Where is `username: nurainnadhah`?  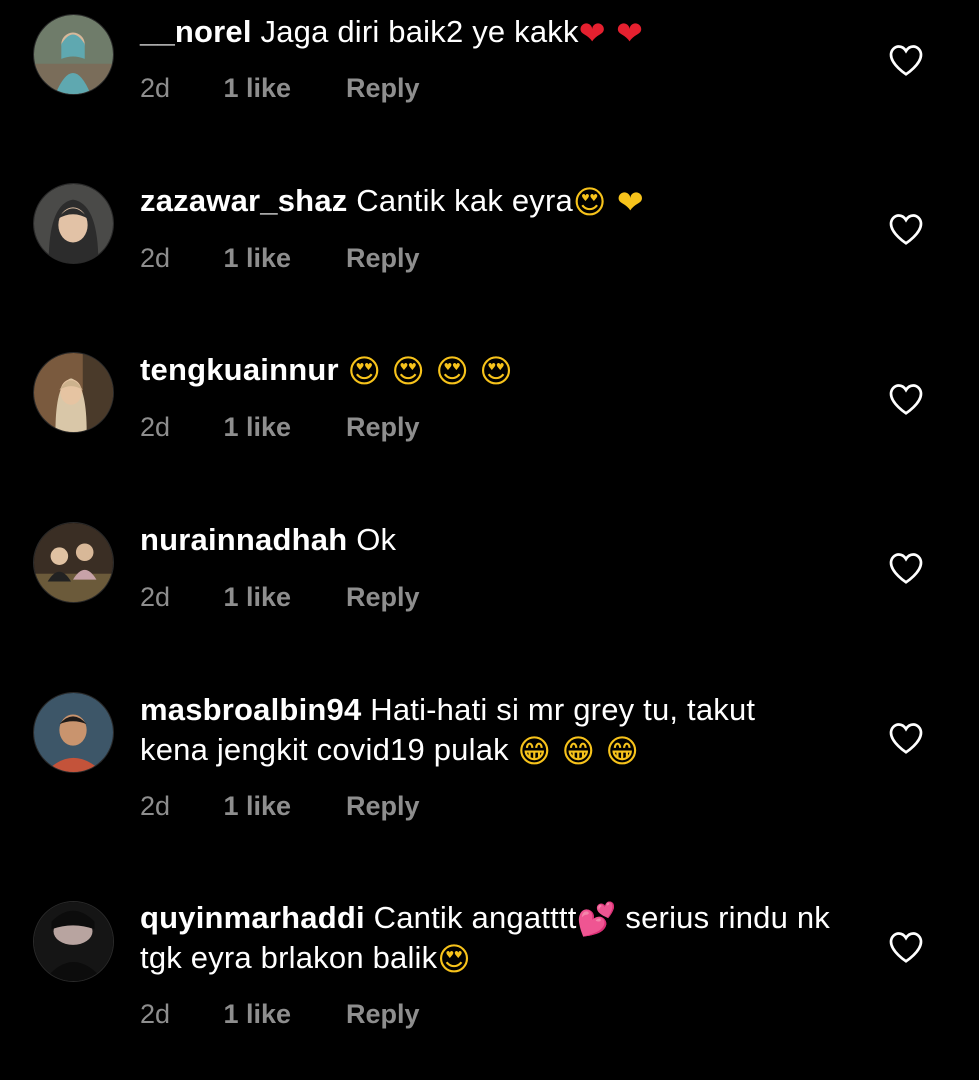 username: nurainnadhah is located at coordinates (243, 539).